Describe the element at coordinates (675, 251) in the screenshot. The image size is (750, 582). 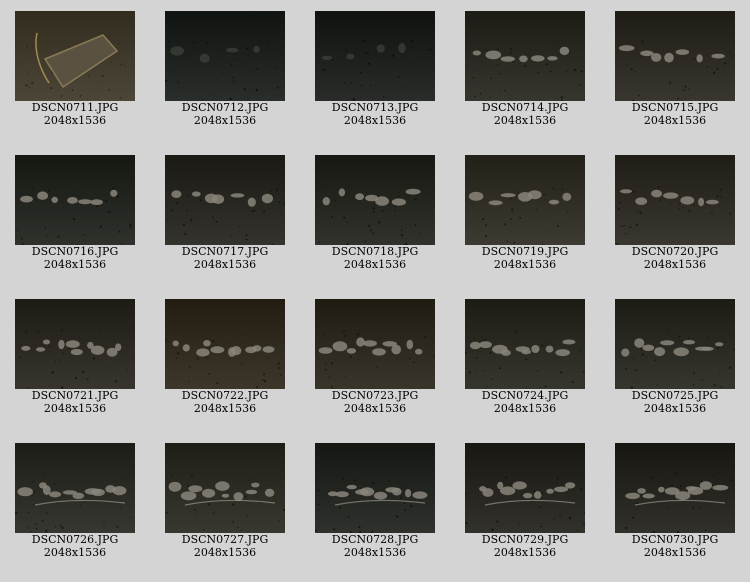
I see `thumbnail-filename: DSCN0720.JPG` at that location.